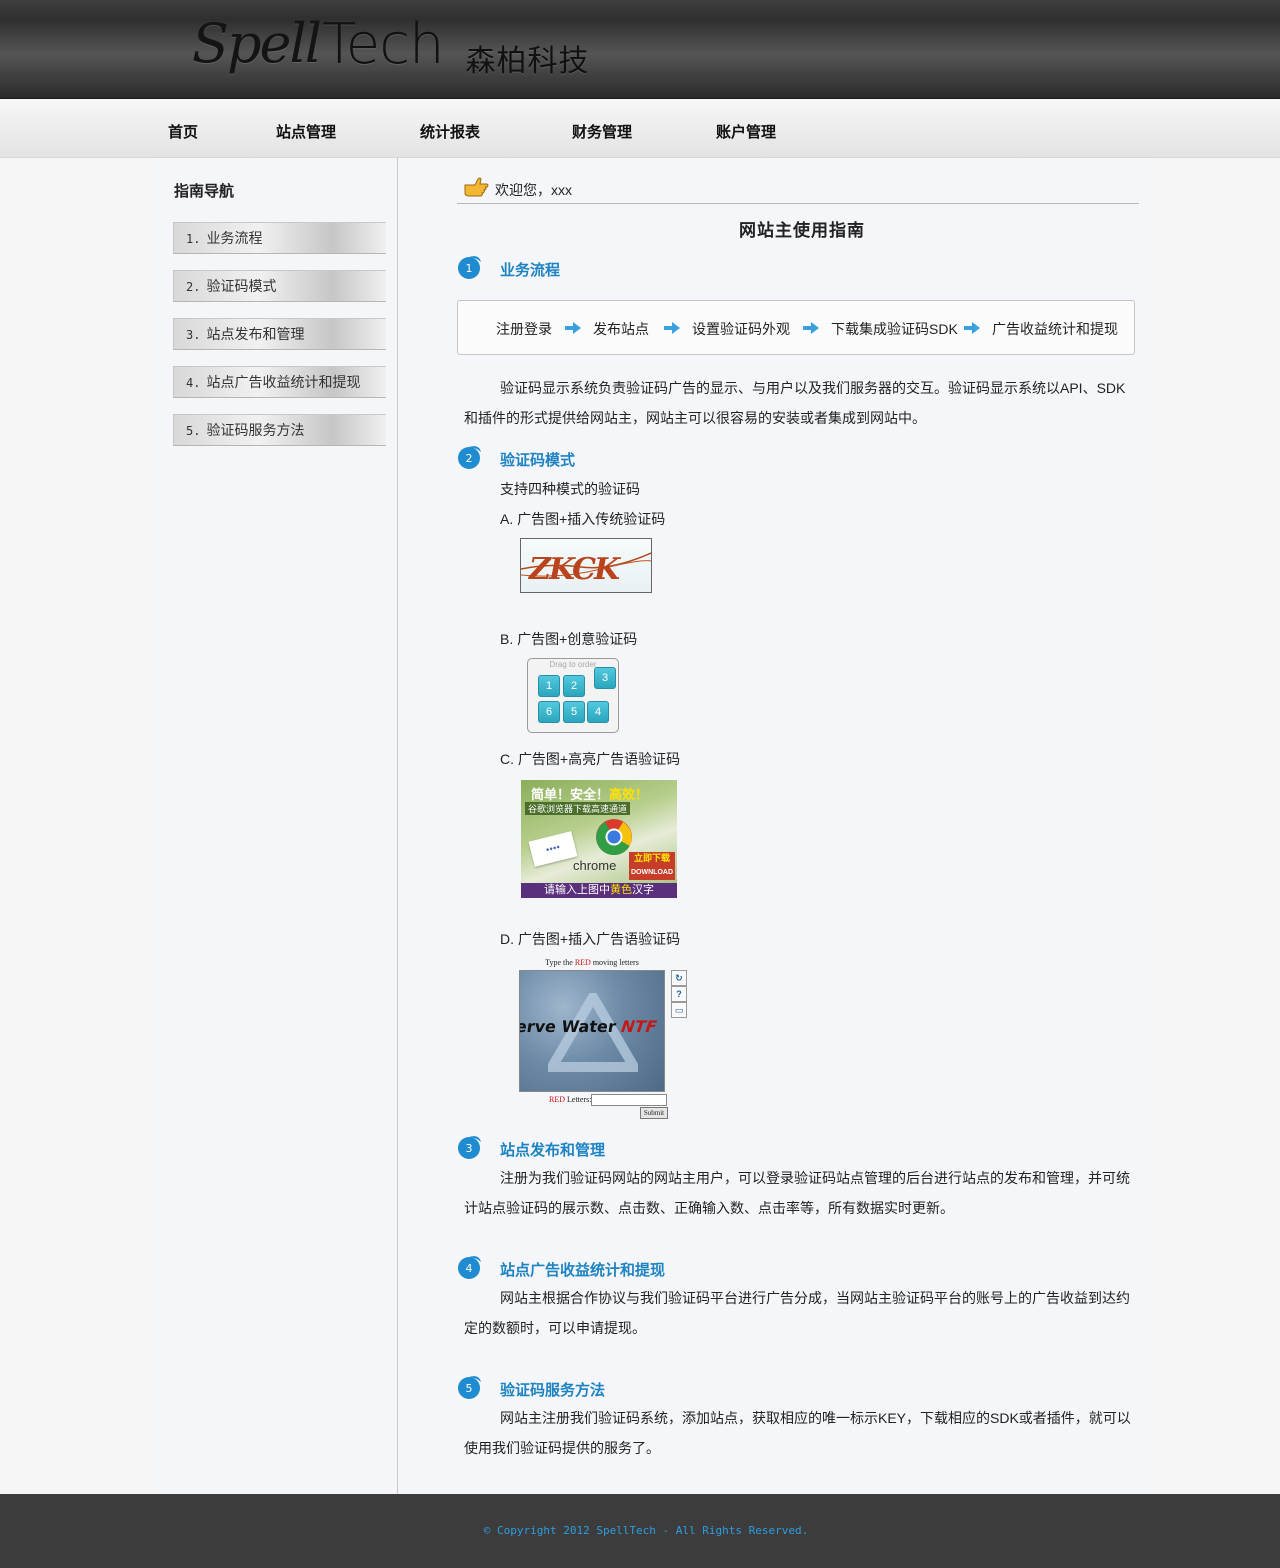 The image size is (1280, 1568). What do you see at coordinates (527, 61) in the screenshot?
I see `logo-cn-text: 森柏科技` at bounding box center [527, 61].